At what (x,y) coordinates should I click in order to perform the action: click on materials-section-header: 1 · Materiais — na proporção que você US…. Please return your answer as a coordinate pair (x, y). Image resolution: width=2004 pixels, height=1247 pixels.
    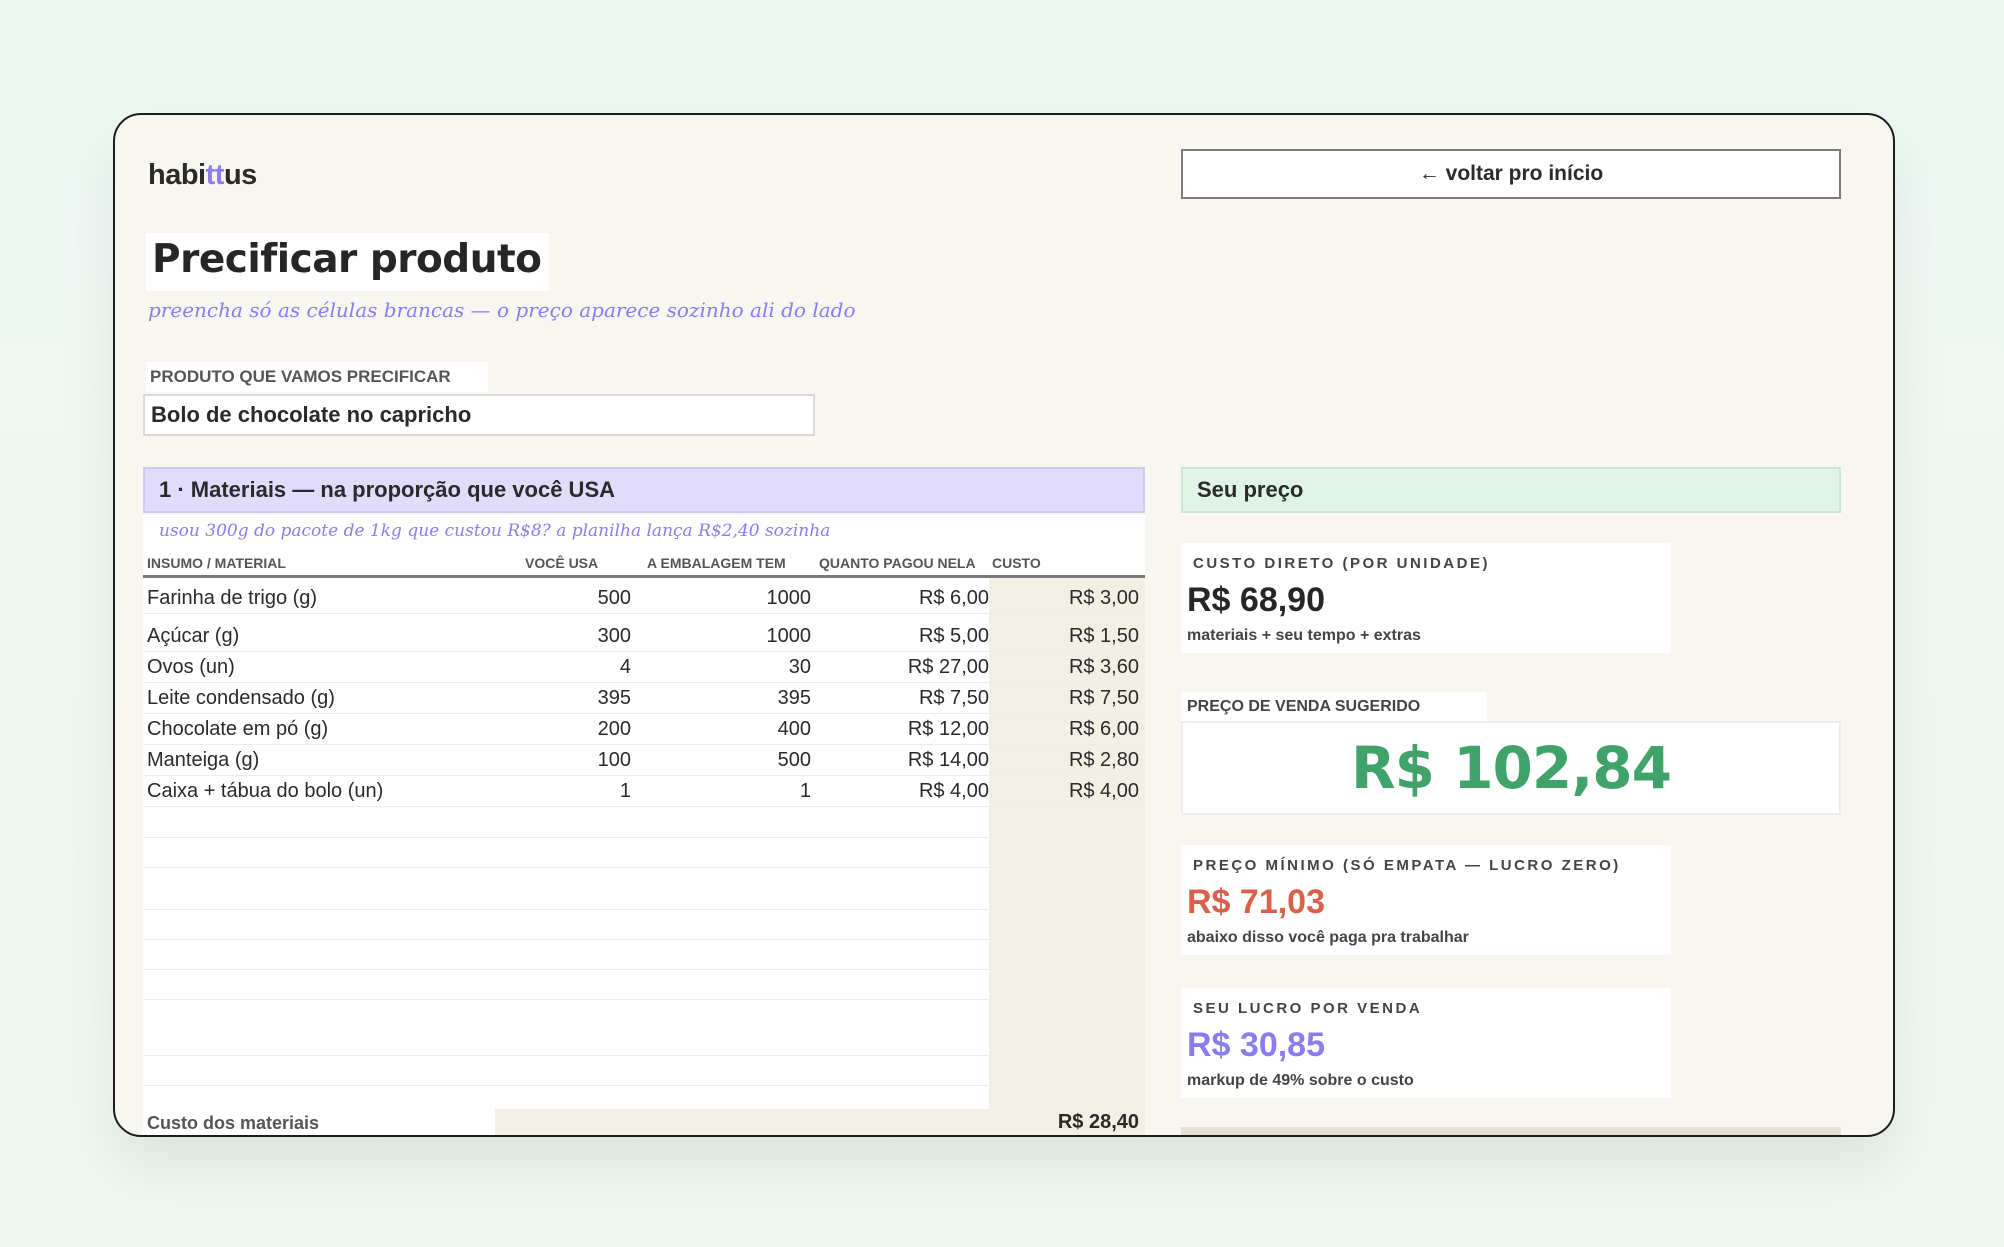
    Looking at the image, I should click on (644, 490).